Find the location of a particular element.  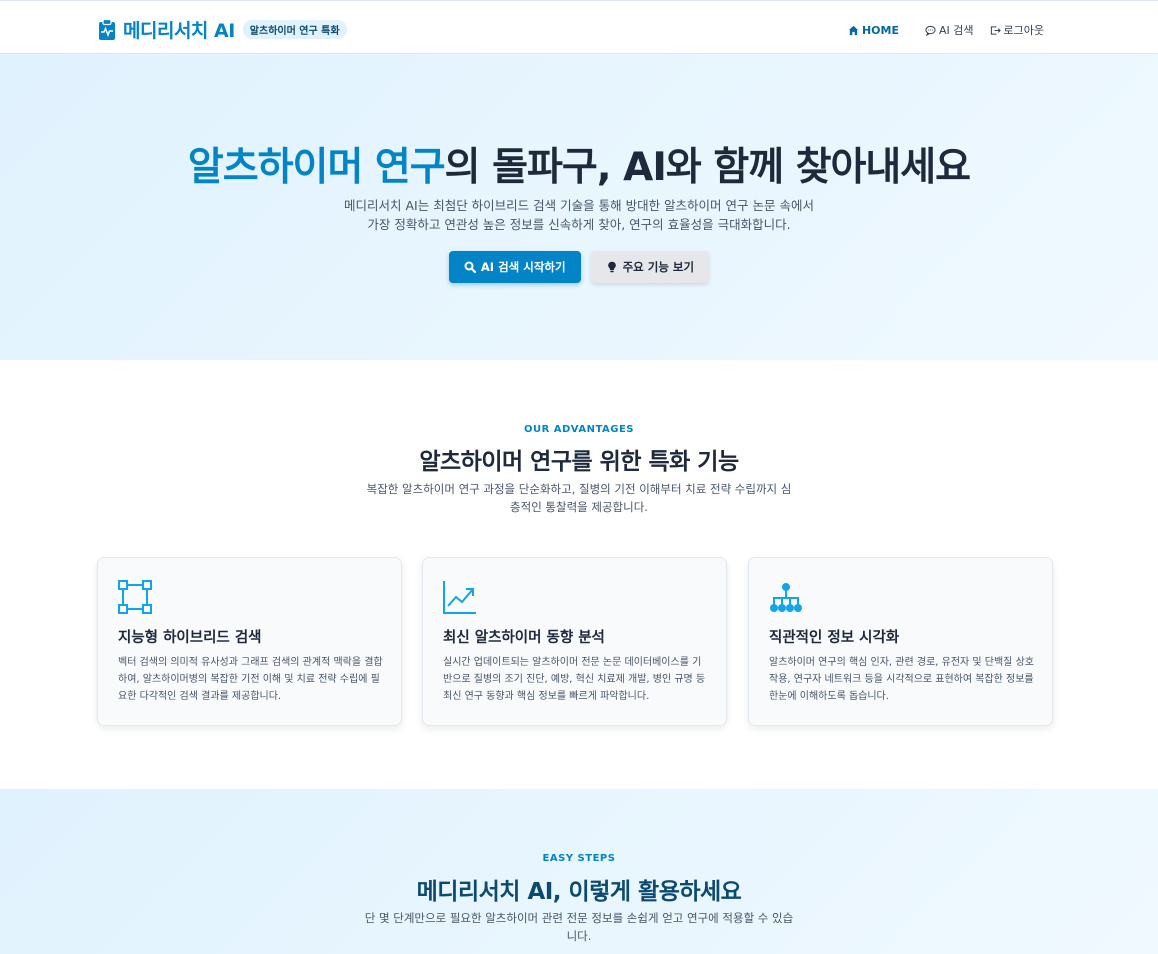

brand-name: 메디리서치 AI is located at coordinates (179, 31).